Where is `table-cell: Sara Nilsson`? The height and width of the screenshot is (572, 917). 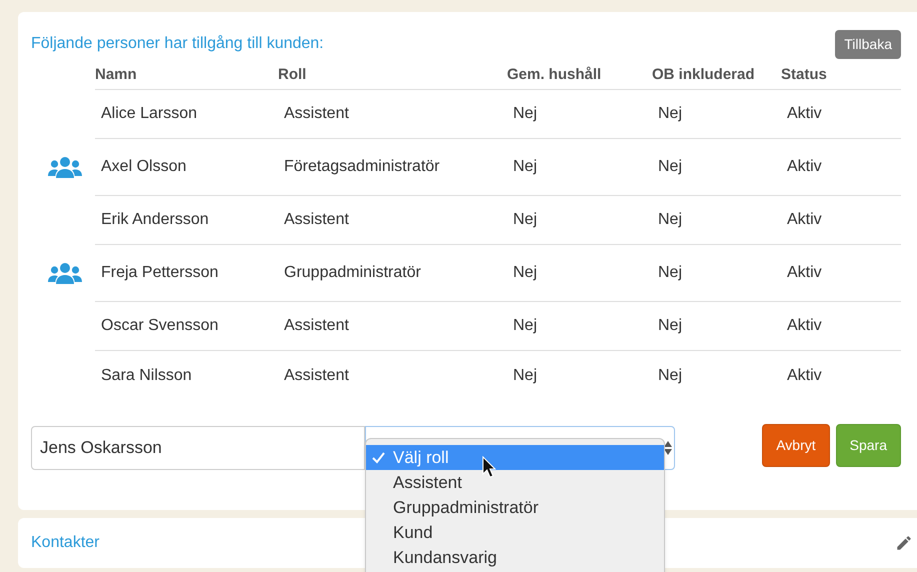
table-cell: Sara Nilsson is located at coordinates (146, 375).